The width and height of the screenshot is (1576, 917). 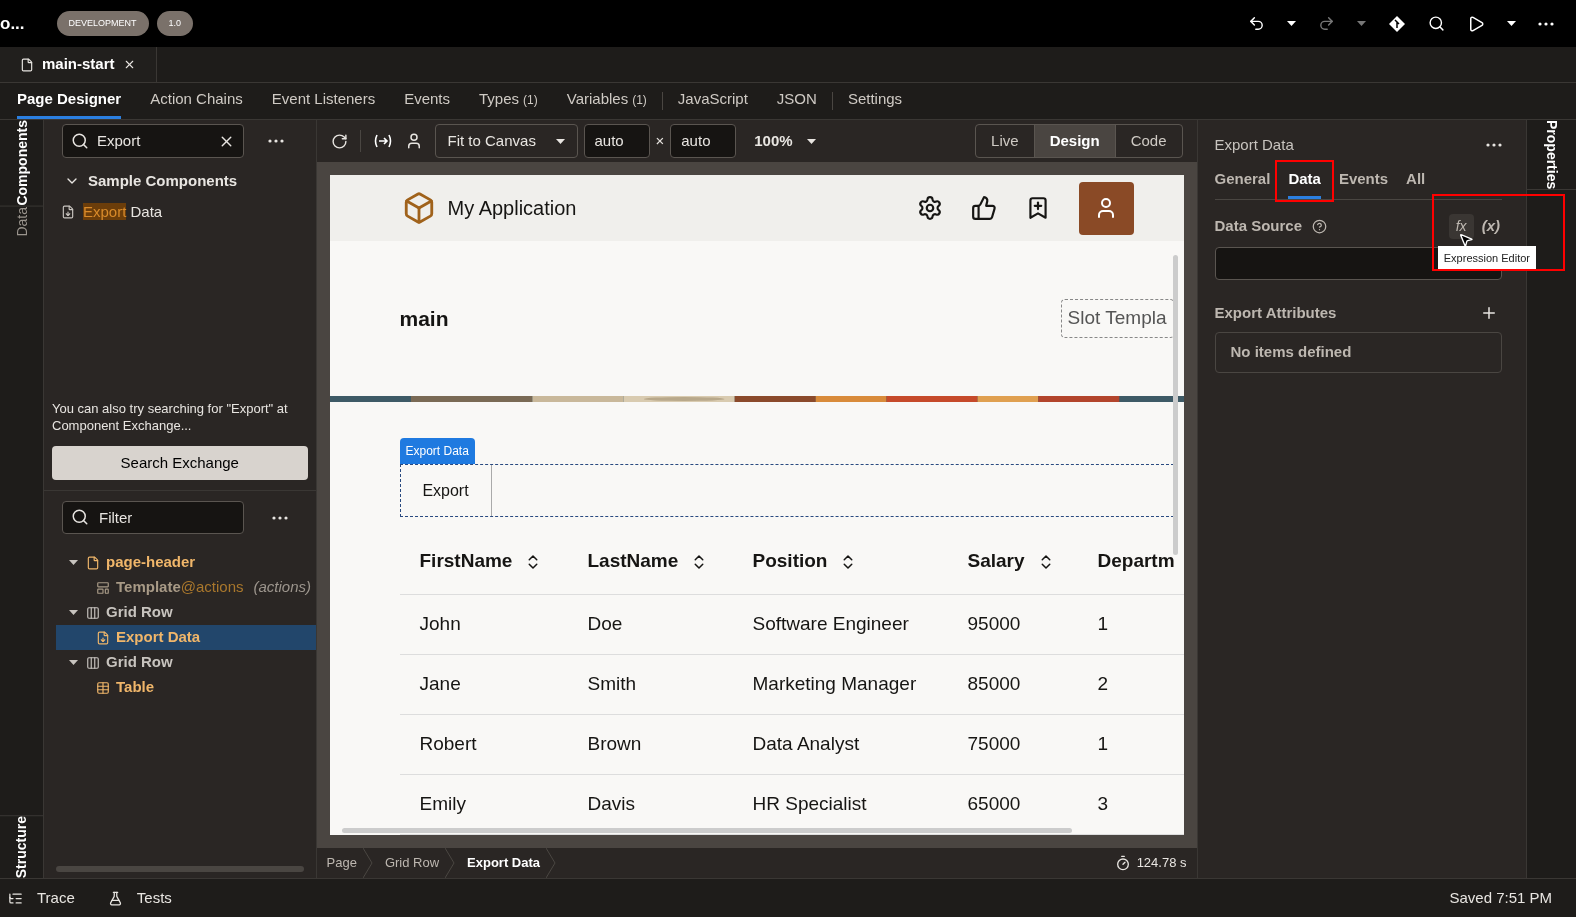 I want to click on table-cell-text: Data Analyst, so click(x=806, y=744).